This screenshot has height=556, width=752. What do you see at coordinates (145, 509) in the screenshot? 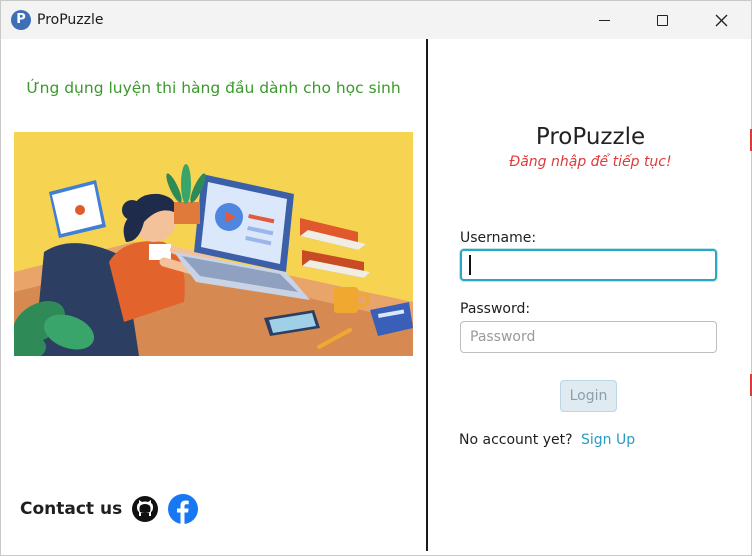
I see `github-icon` at bounding box center [145, 509].